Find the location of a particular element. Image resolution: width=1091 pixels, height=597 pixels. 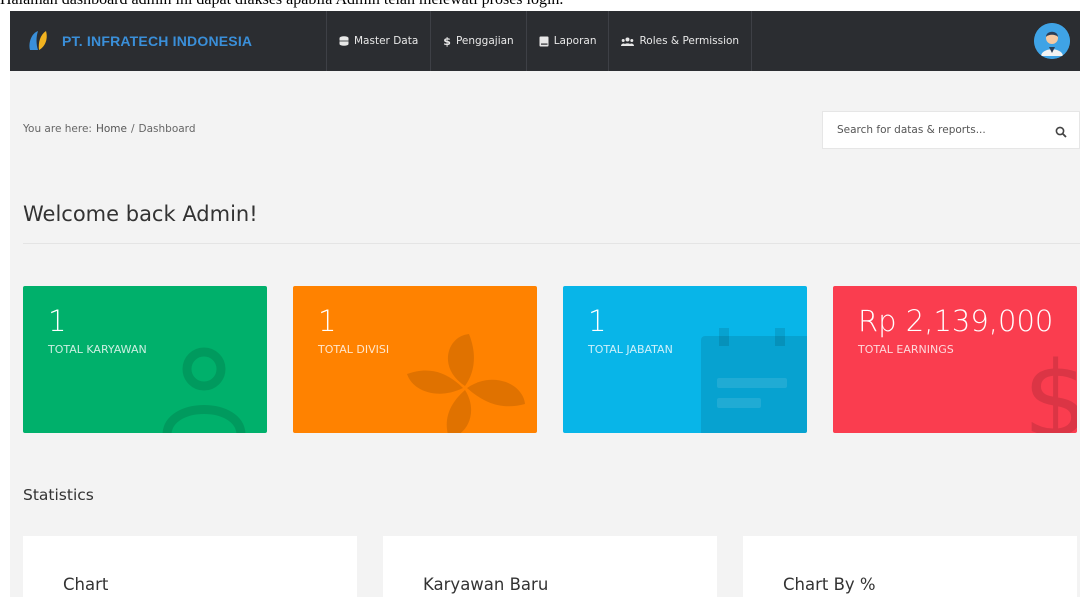

page-title: Welcome back Admin! is located at coordinates (140, 214).